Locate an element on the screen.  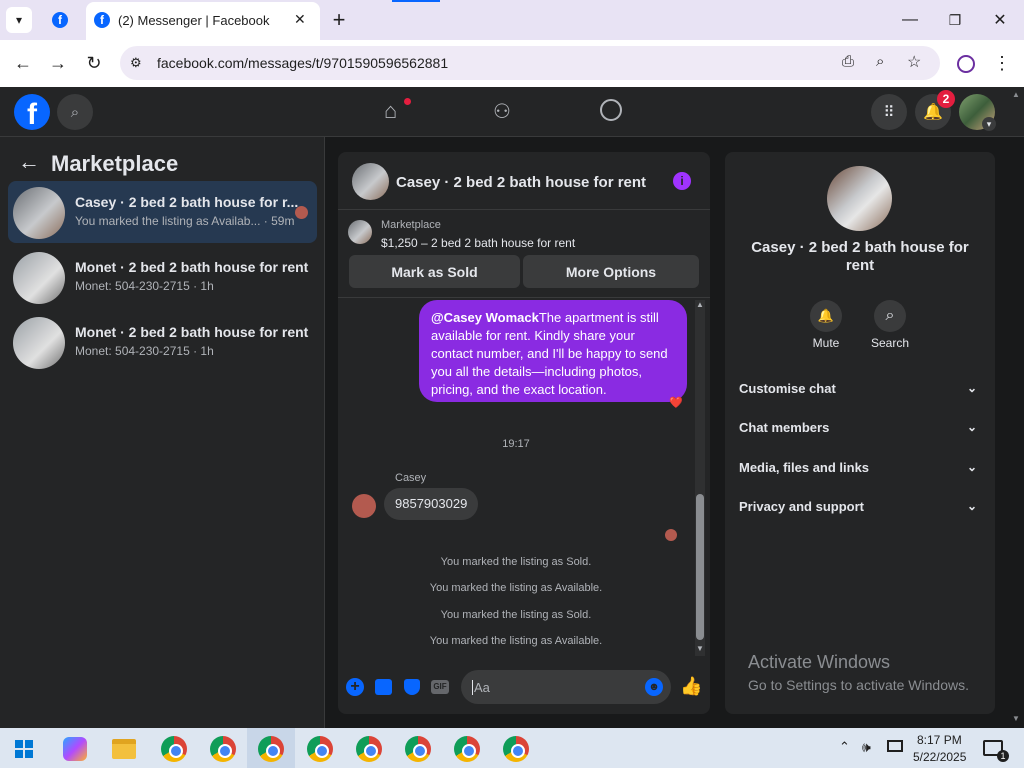
minimize-button: — is located at coordinates (910, 20).